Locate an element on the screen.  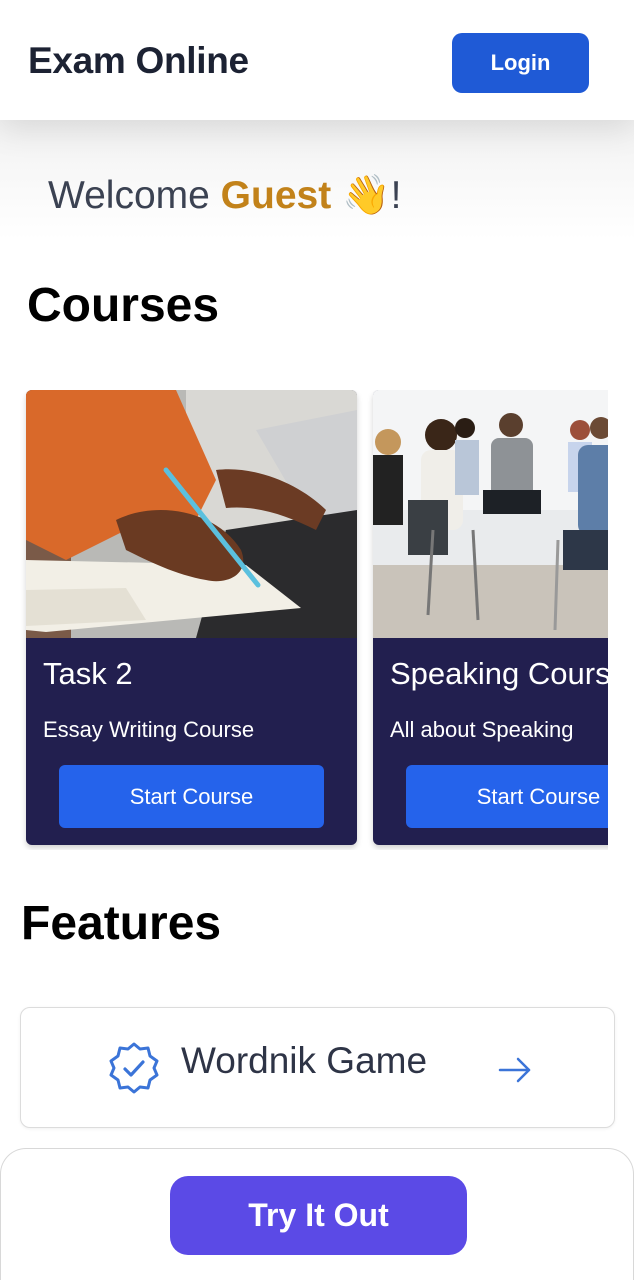
feature-item-wordnik-game: Wordnik Game is located at coordinates (317, 1067).